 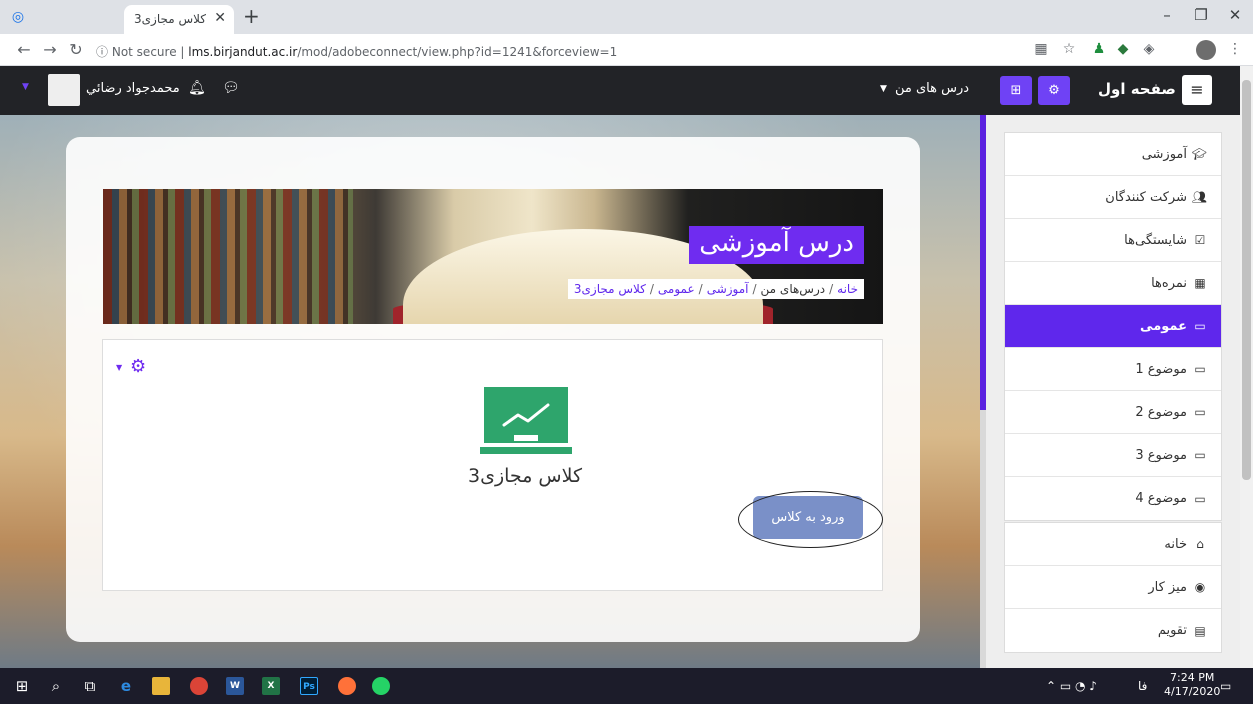 What do you see at coordinates (231, 88) in the screenshot?
I see `messages-icon: 💬︎` at bounding box center [231, 88].